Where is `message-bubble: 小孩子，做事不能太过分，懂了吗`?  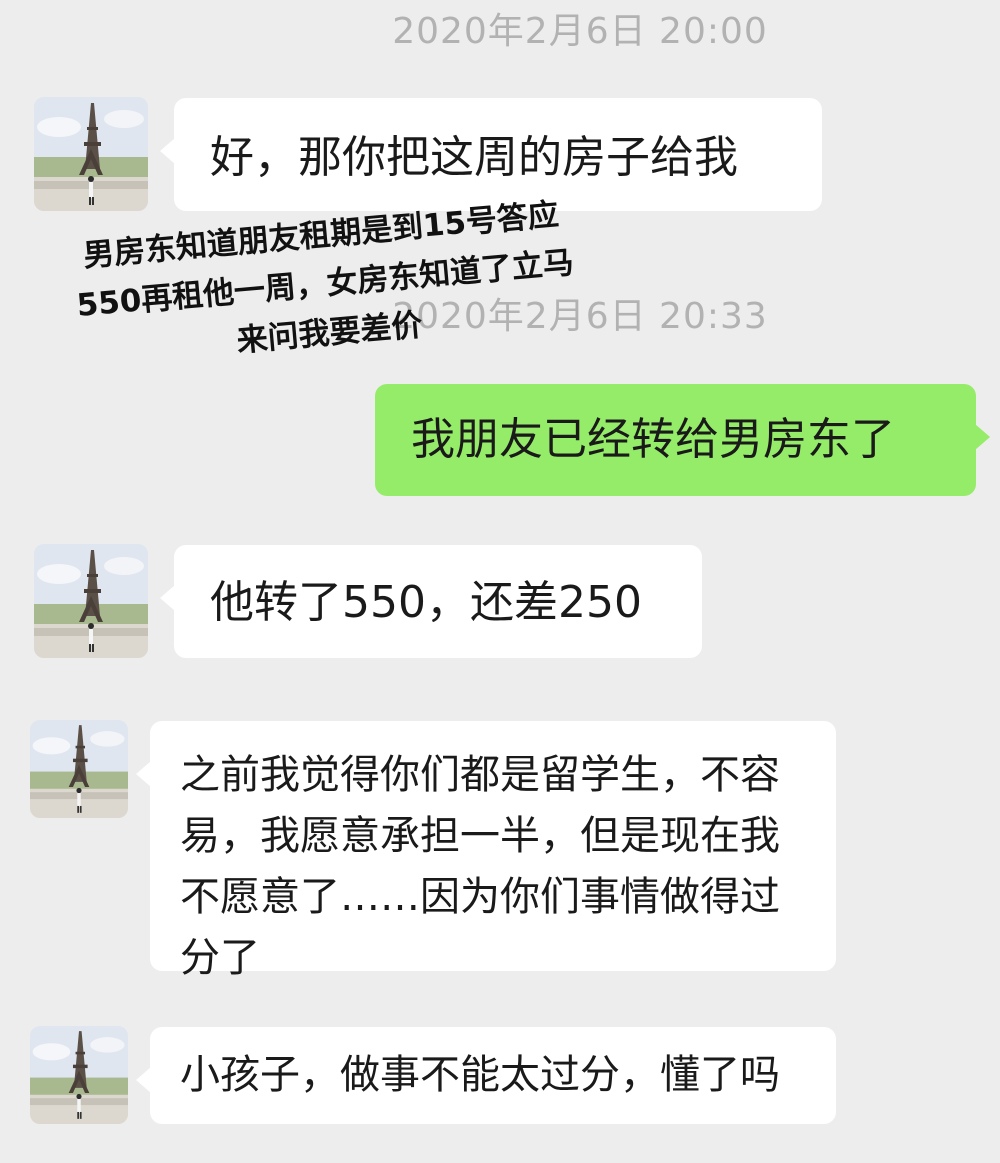
message-bubble: 小孩子，做事不能太过分，懂了吗 is located at coordinates (486, 1075).